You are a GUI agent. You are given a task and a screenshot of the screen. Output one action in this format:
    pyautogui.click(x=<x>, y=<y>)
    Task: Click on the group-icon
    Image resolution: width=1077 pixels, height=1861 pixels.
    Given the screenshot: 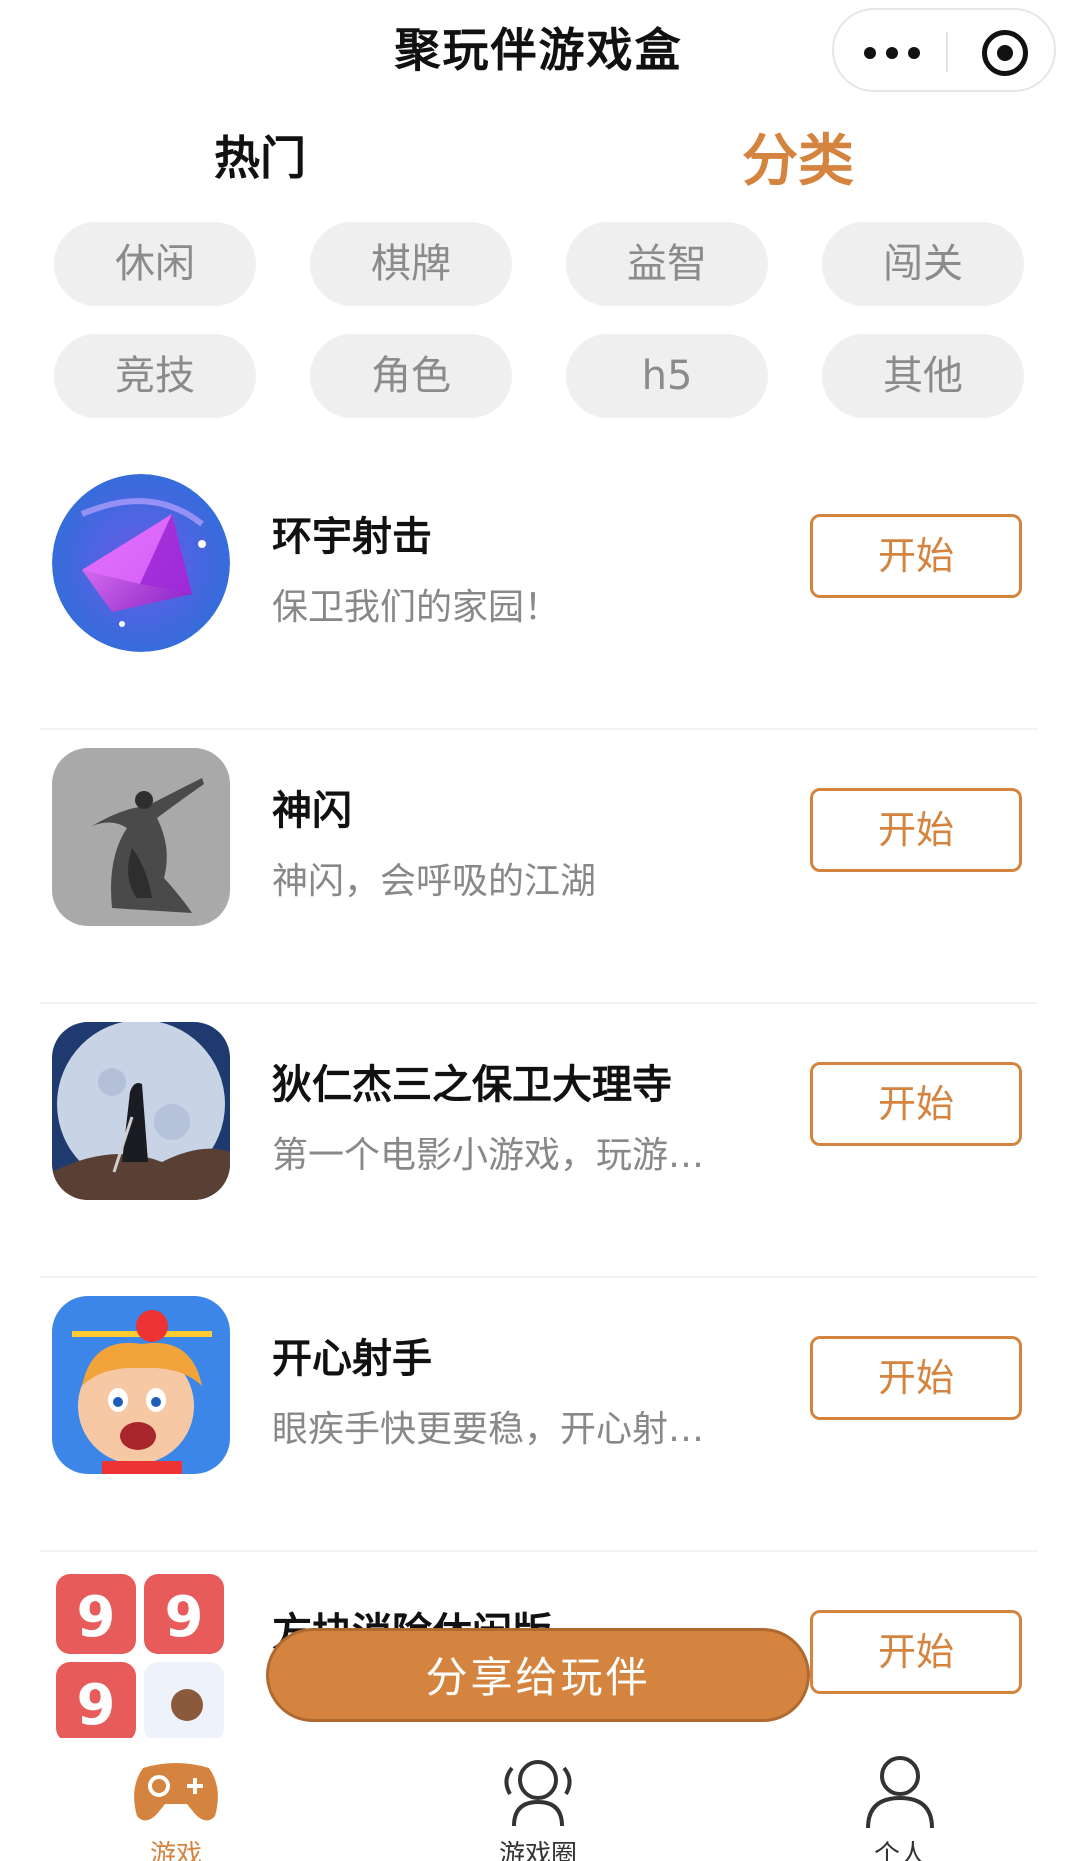 What is the action you would take?
    pyautogui.click(x=538, y=1793)
    